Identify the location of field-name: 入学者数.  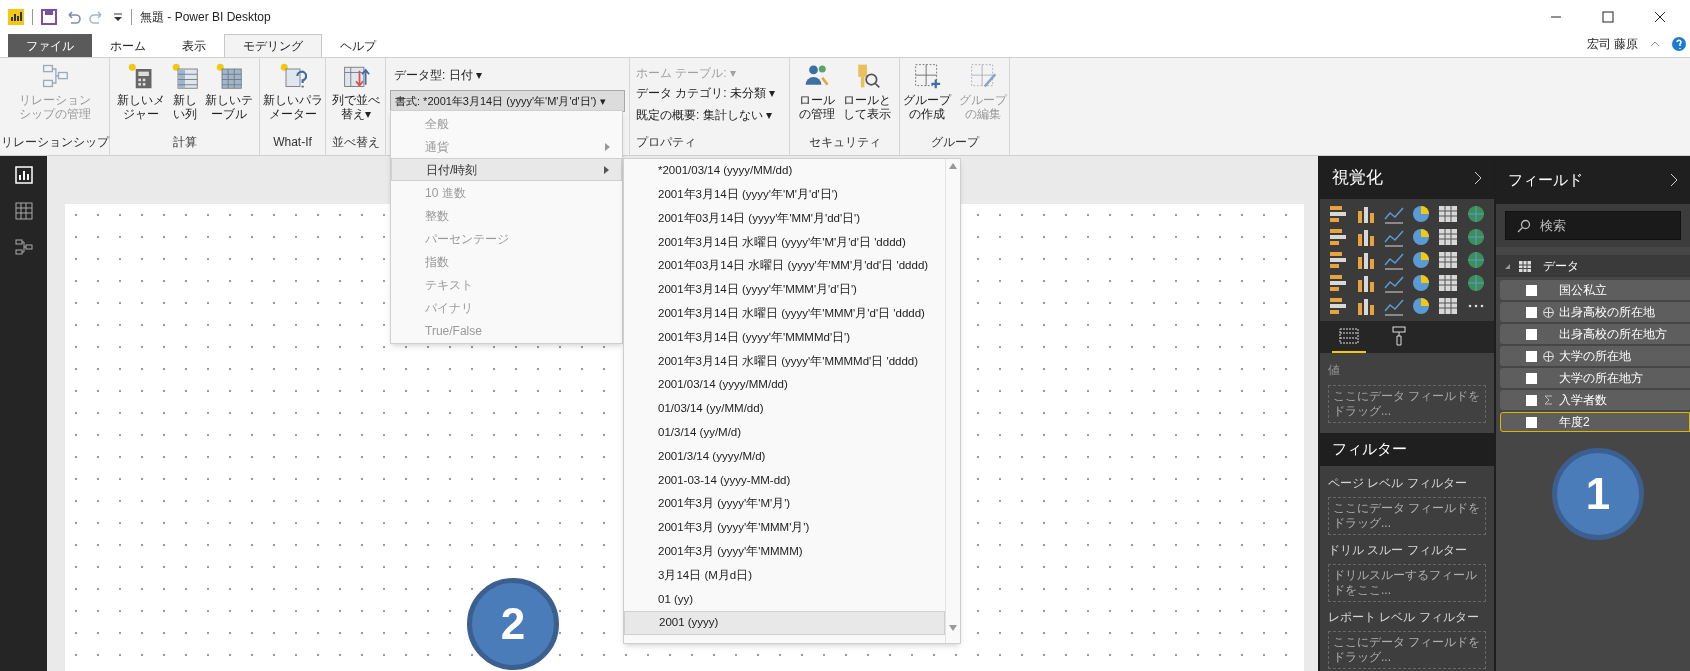
(1583, 400).